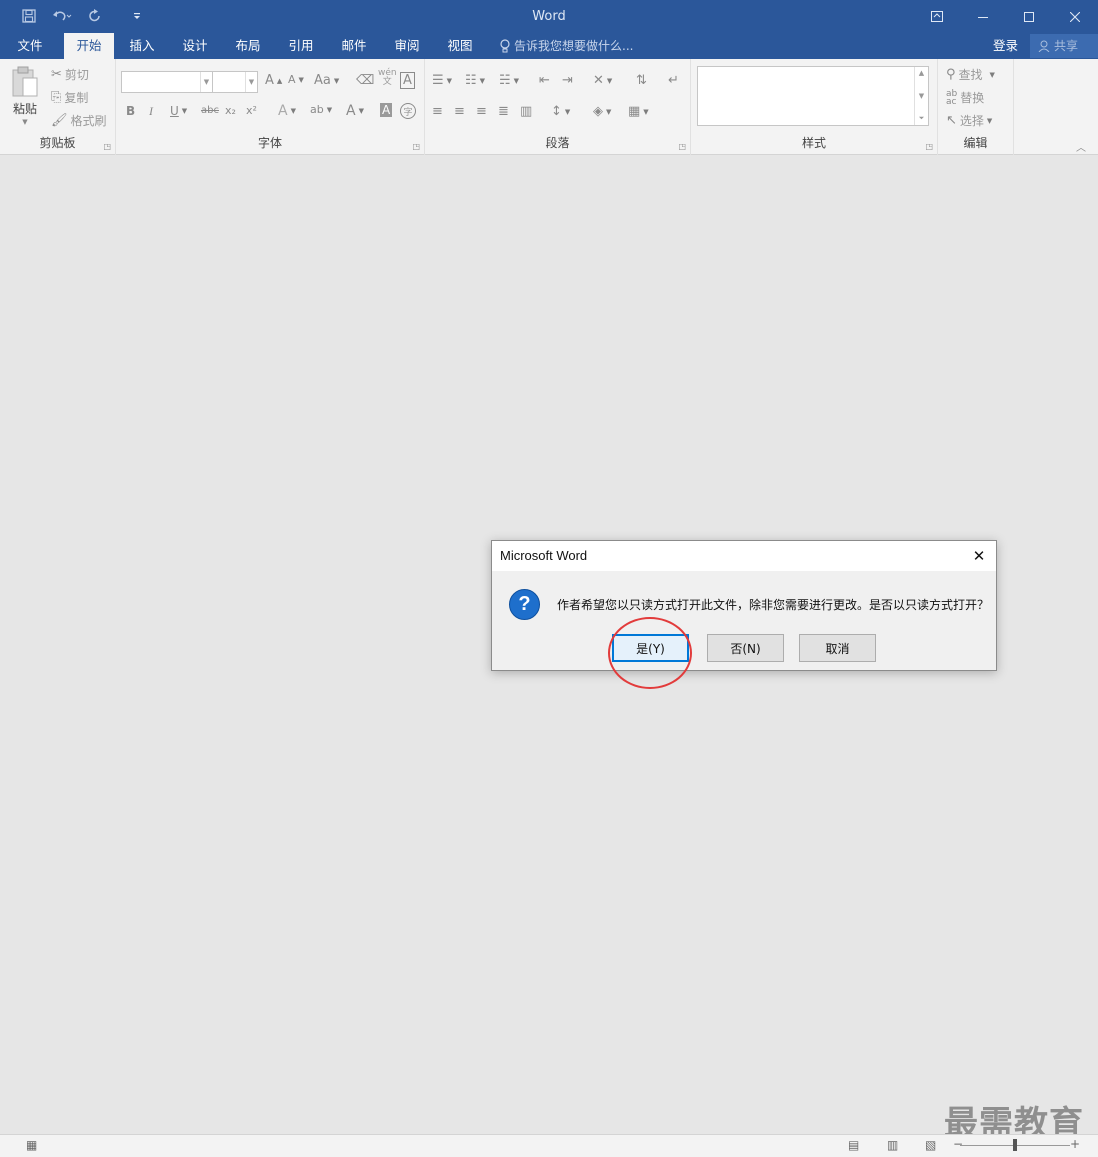 The width and height of the screenshot is (1098, 1157). I want to click on sort-button: ⇅, so click(641, 80).